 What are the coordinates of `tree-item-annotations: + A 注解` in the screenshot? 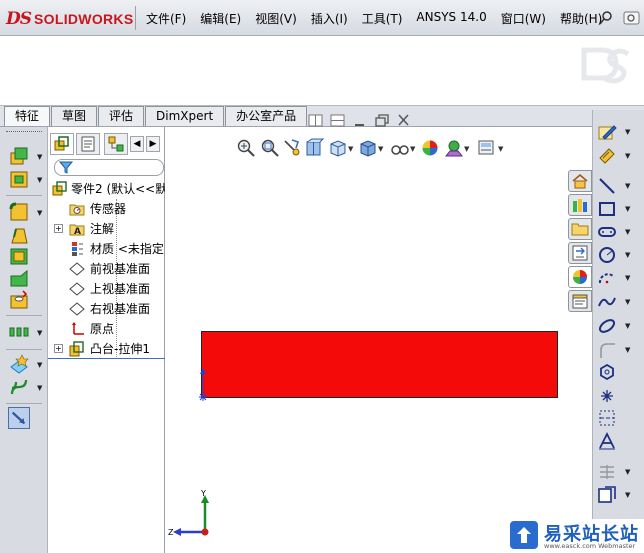 It's located at (106, 229).